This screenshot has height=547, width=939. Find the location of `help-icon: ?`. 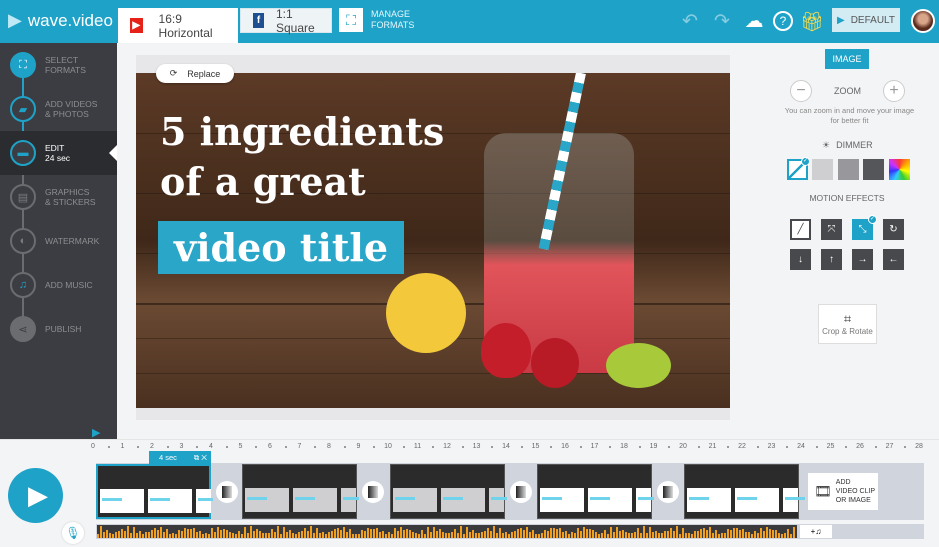

help-icon: ? is located at coordinates (783, 21).